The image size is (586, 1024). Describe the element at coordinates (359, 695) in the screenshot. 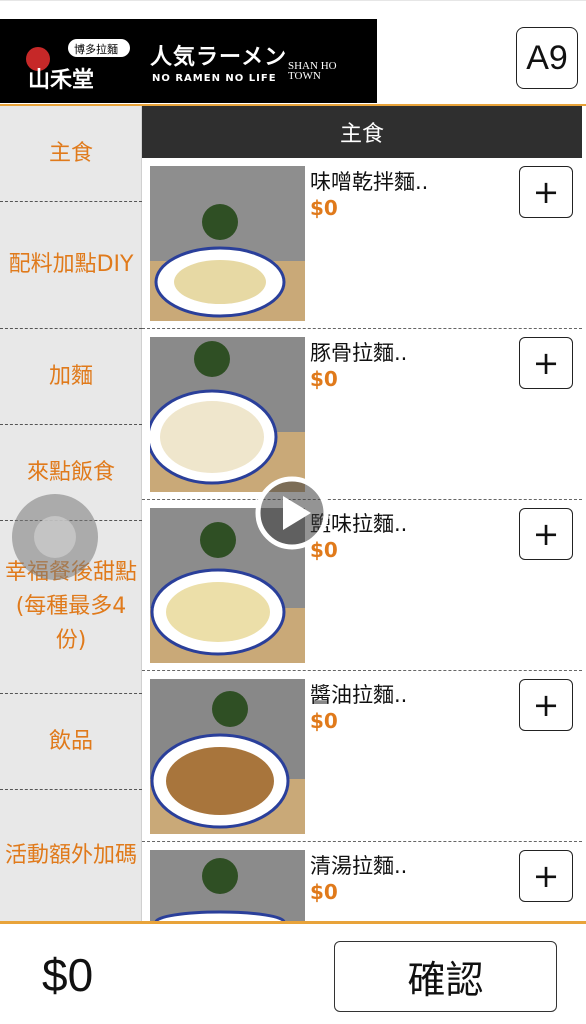

I see `item-name: 醬油拉麵..` at that location.